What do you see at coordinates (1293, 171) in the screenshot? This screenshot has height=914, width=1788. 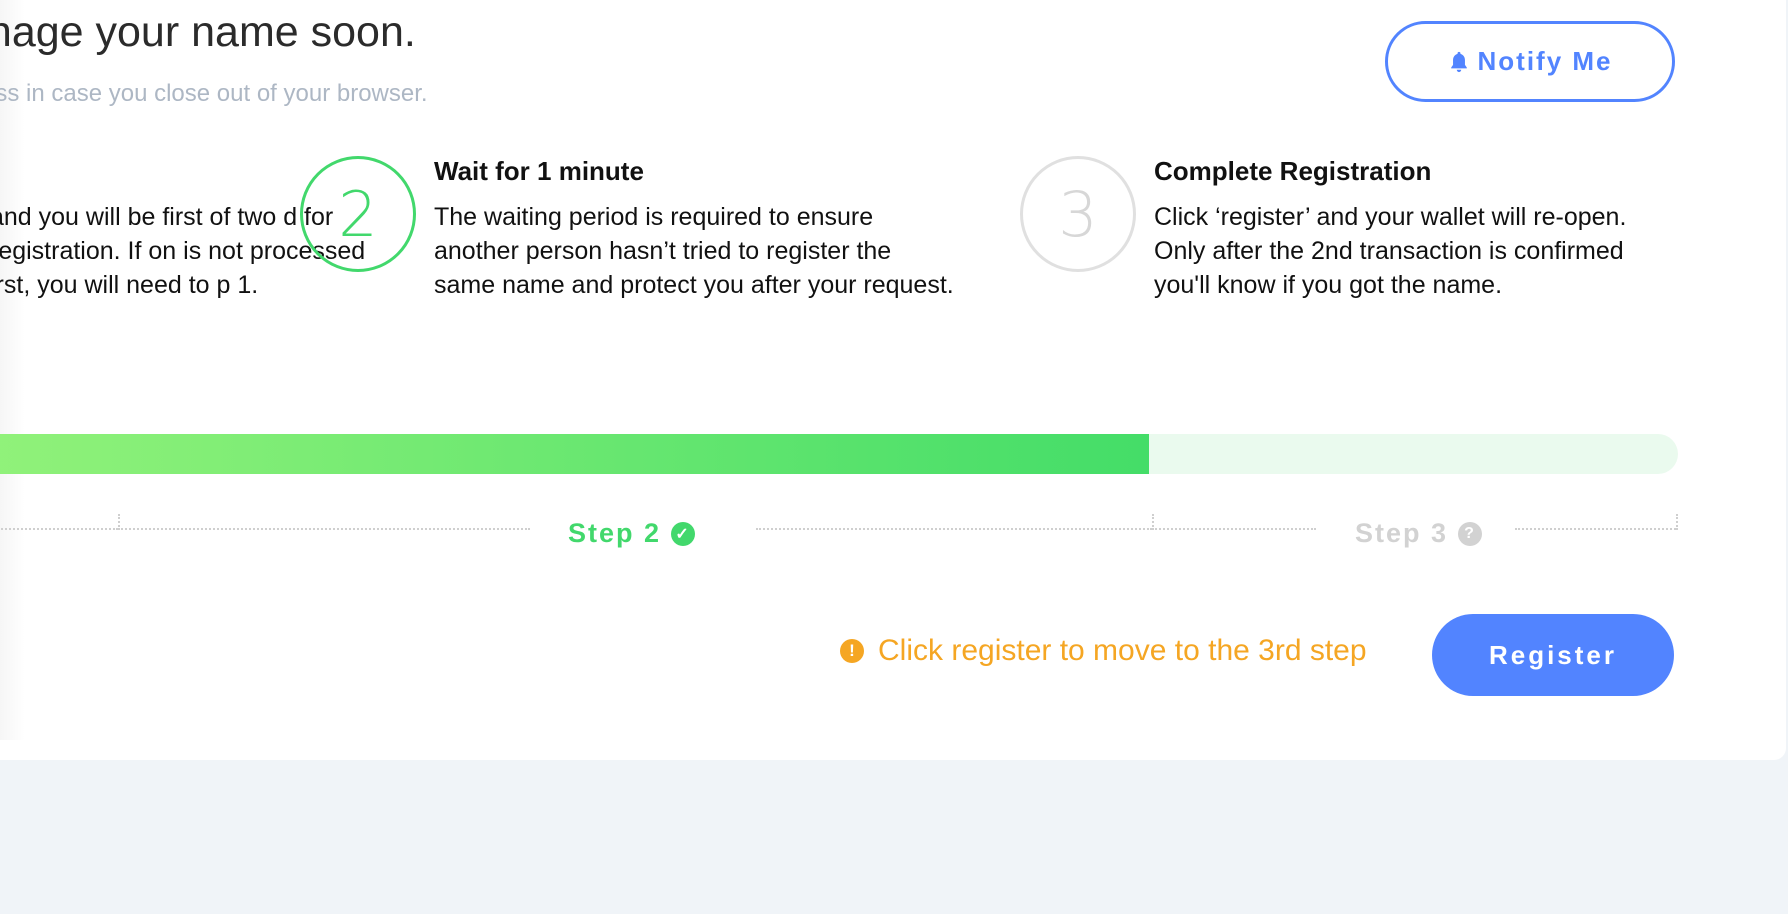 I see `step-3-title: Complete Registration` at bounding box center [1293, 171].